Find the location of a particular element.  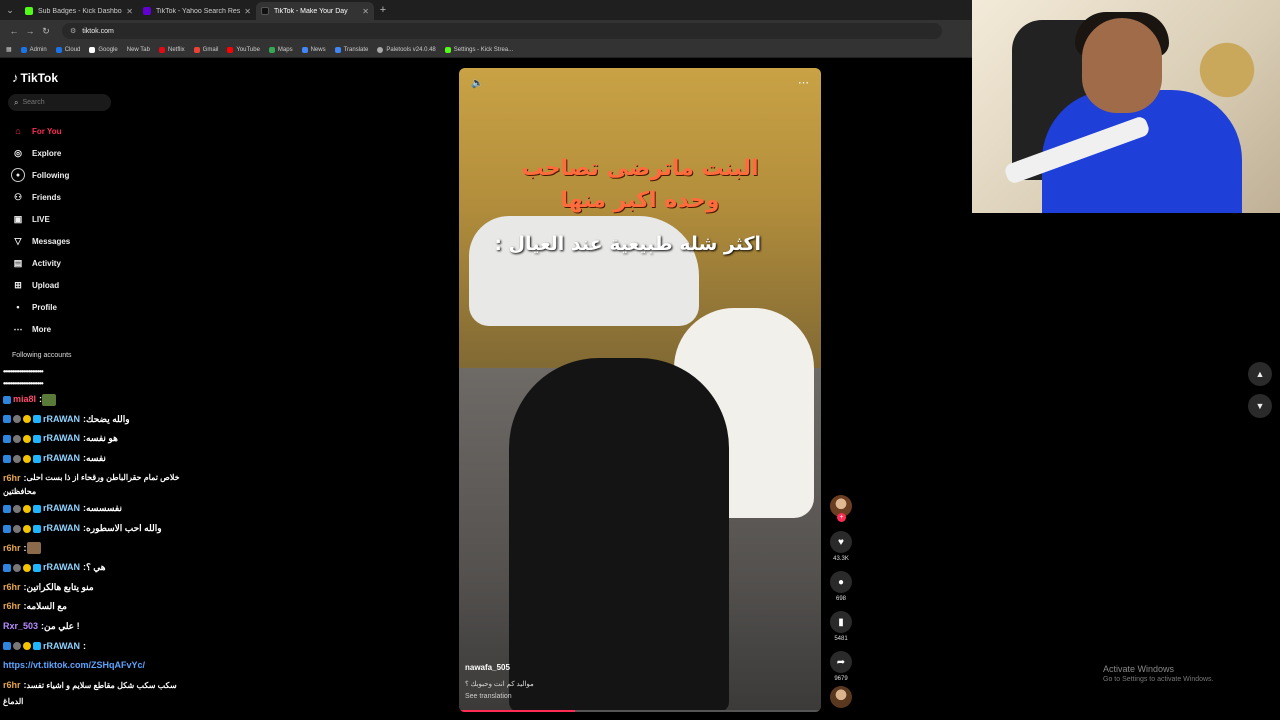

bookmark-translate: Translate is located at coordinates (351, 49).